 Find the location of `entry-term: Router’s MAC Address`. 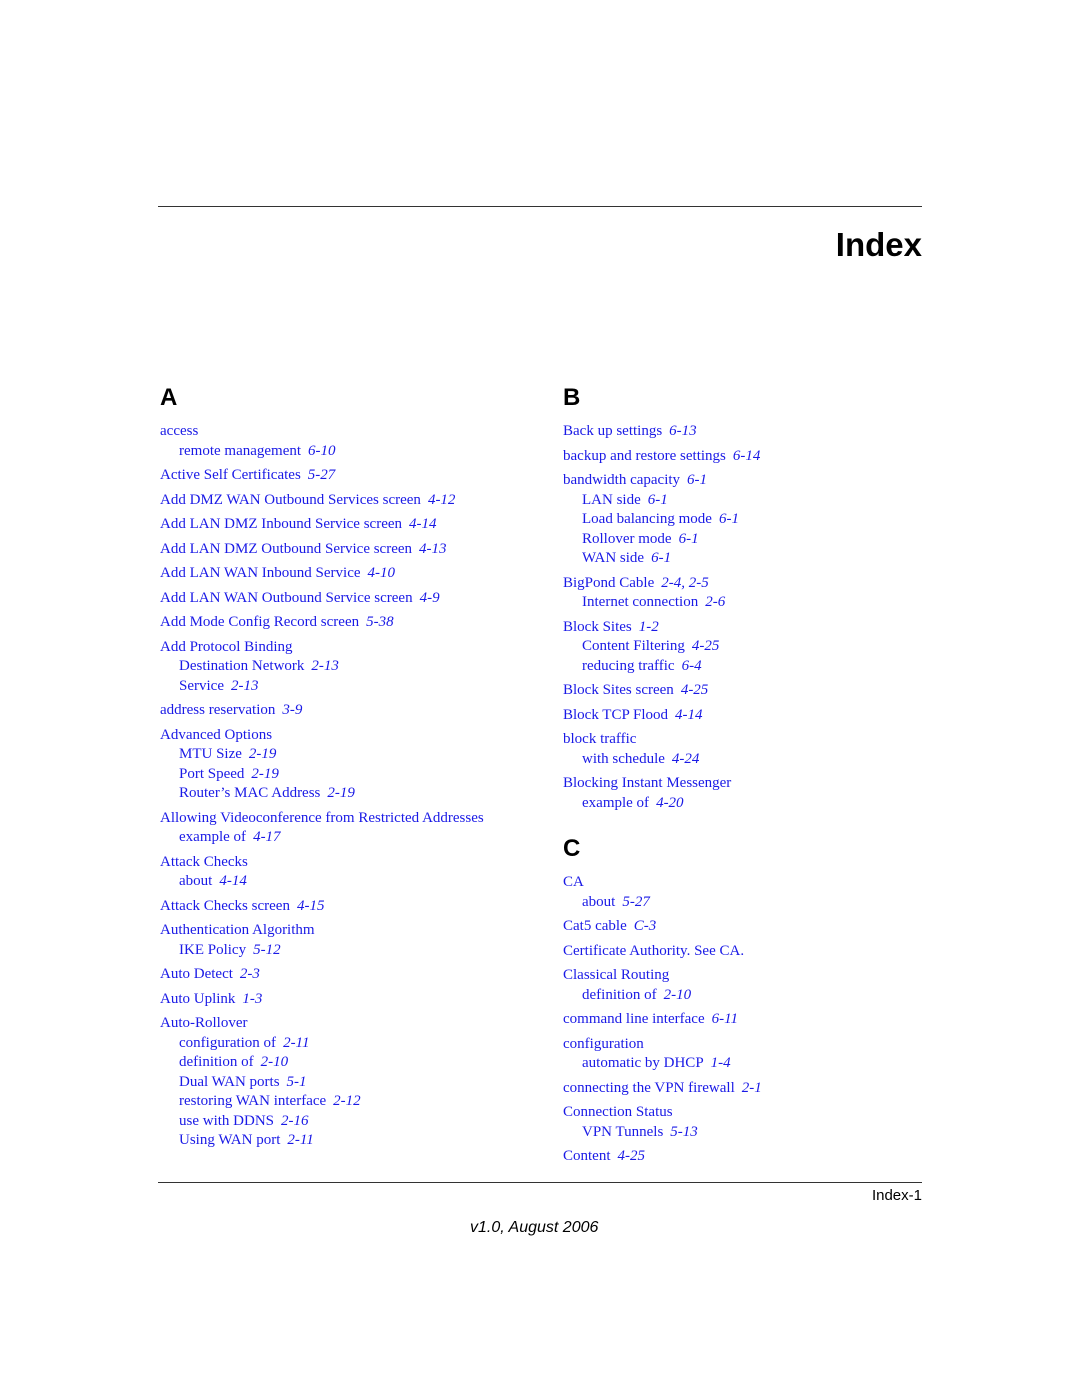

entry-term: Router’s MAC Address is located at coordinates (249, 793).